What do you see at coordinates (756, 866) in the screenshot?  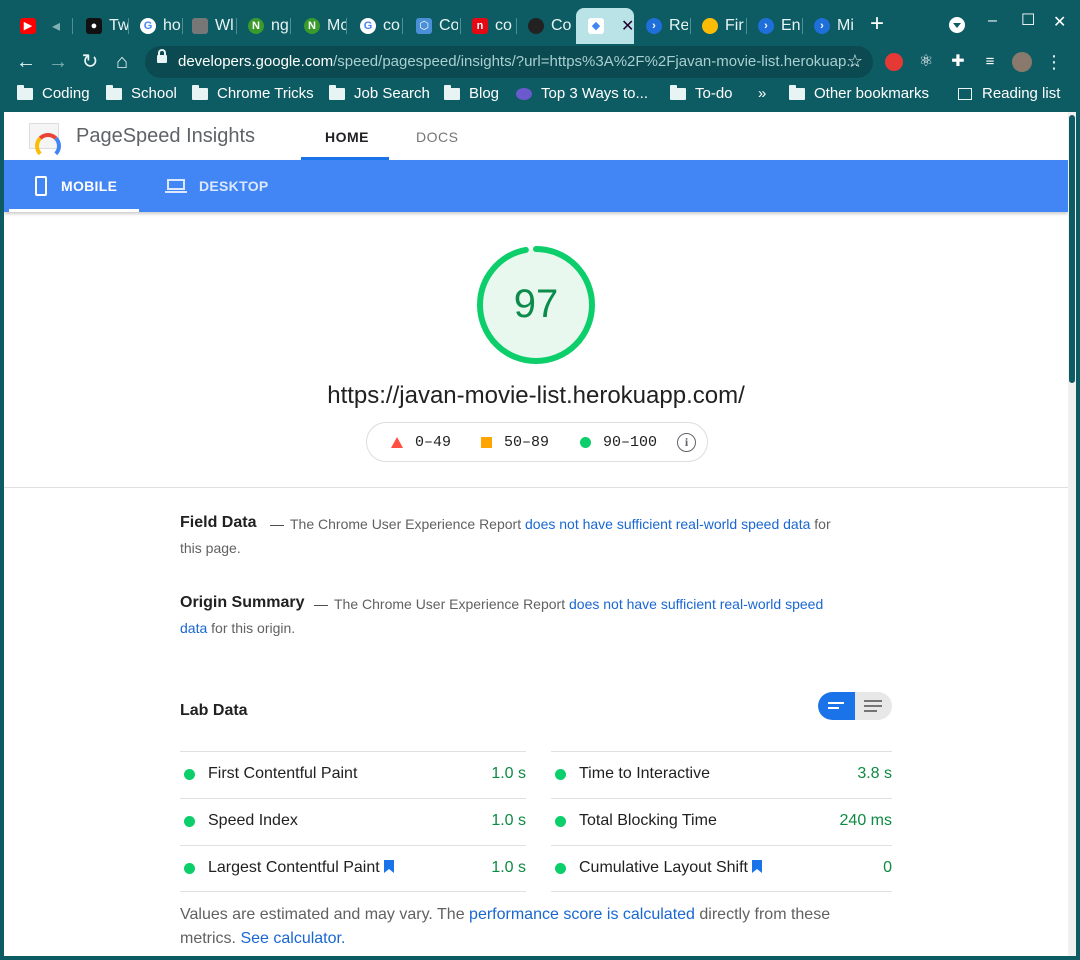 I see `bookmark-icon` at bounding box center [756, 866].